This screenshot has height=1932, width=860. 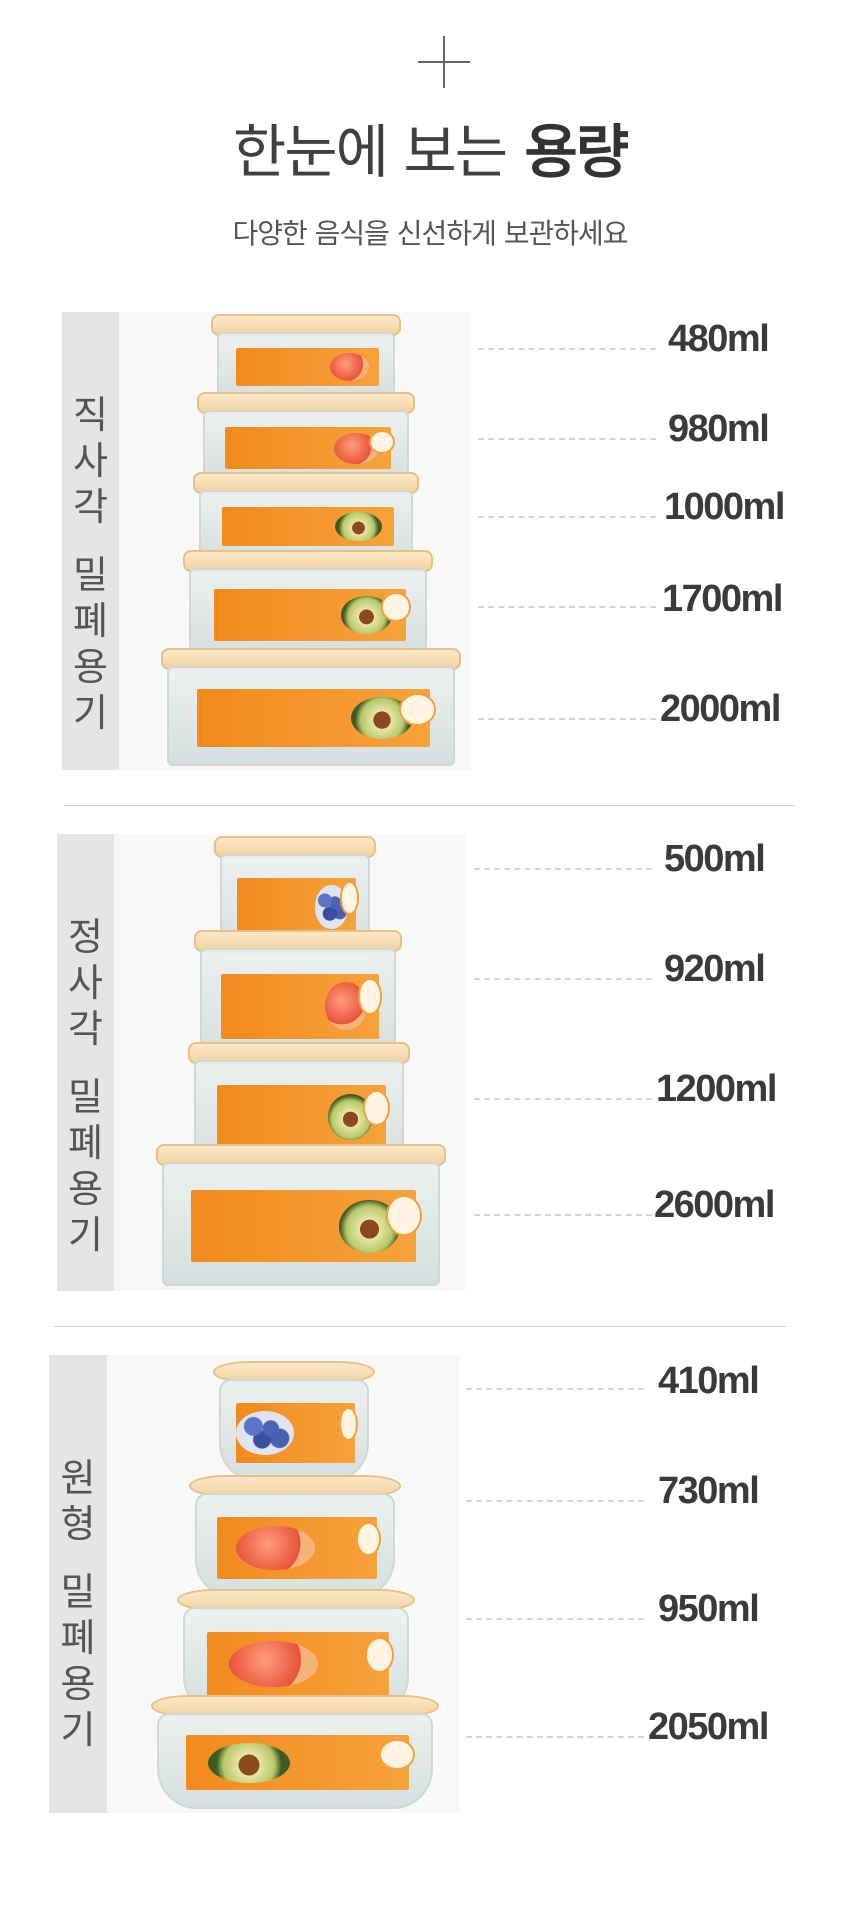 What do you see at coordinates (370, 152) in the screenshot?
I see `title-light: 한눈에 보는` at bounding box center [370, 152].